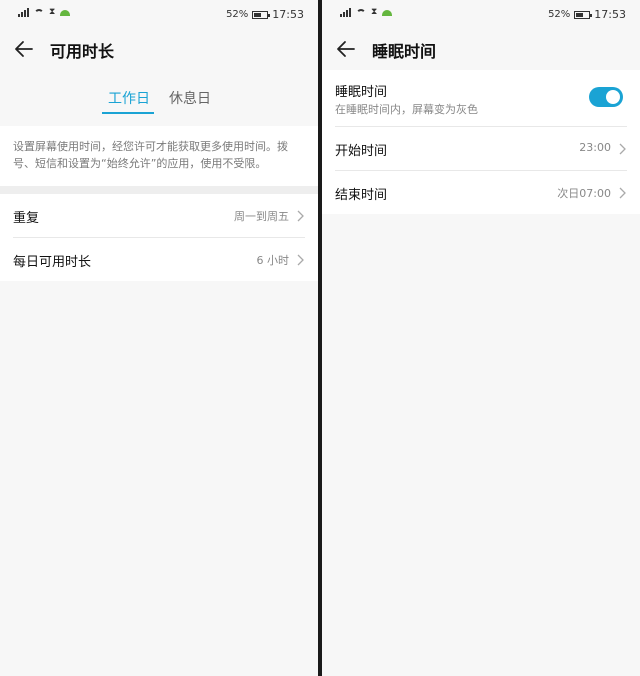  What do you see at coordinates (613, 97) in the screenshot?
I see `switch-knob` at bounding box center [613, 97].